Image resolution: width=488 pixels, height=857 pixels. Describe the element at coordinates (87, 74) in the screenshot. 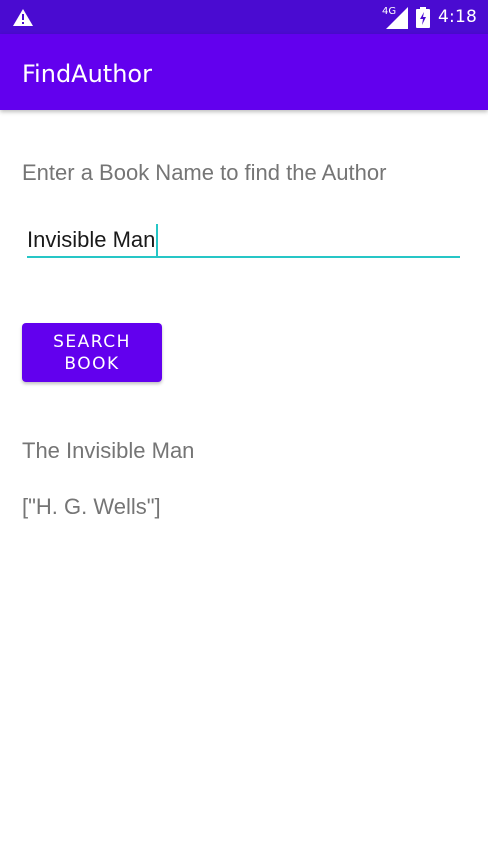

I see `app-title: FindAuthor` at that location.